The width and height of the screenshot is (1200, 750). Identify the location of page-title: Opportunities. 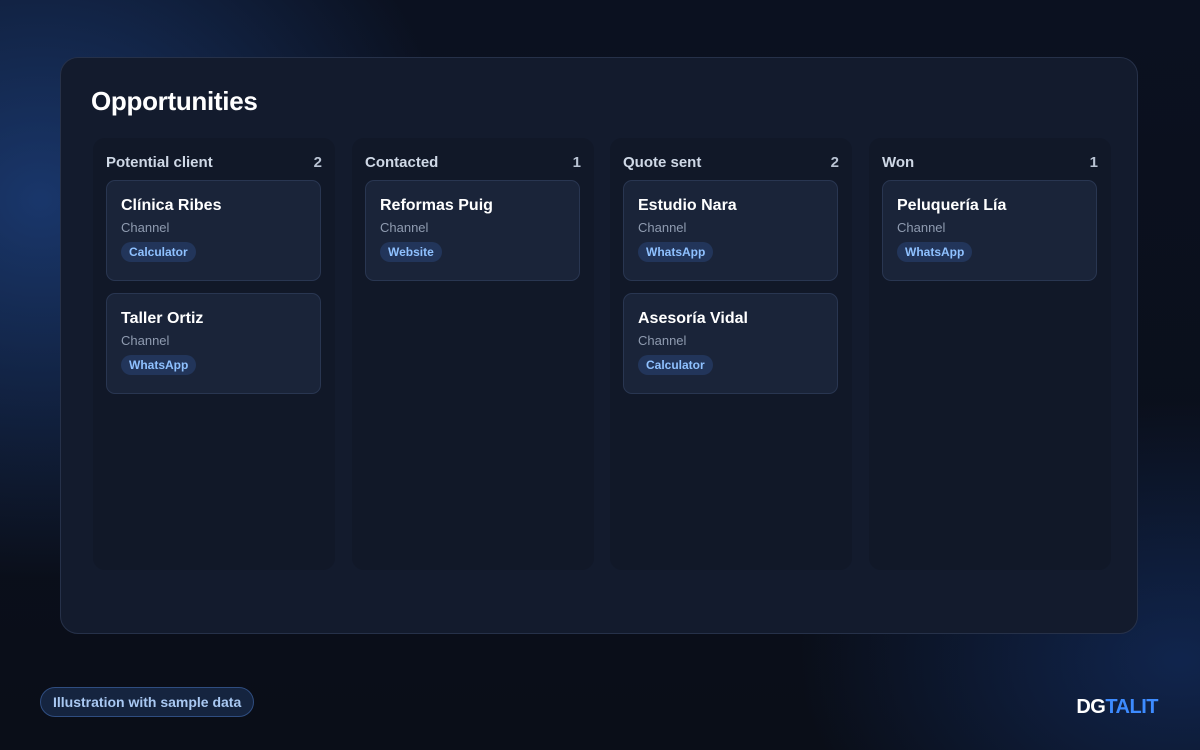
(174, 101).